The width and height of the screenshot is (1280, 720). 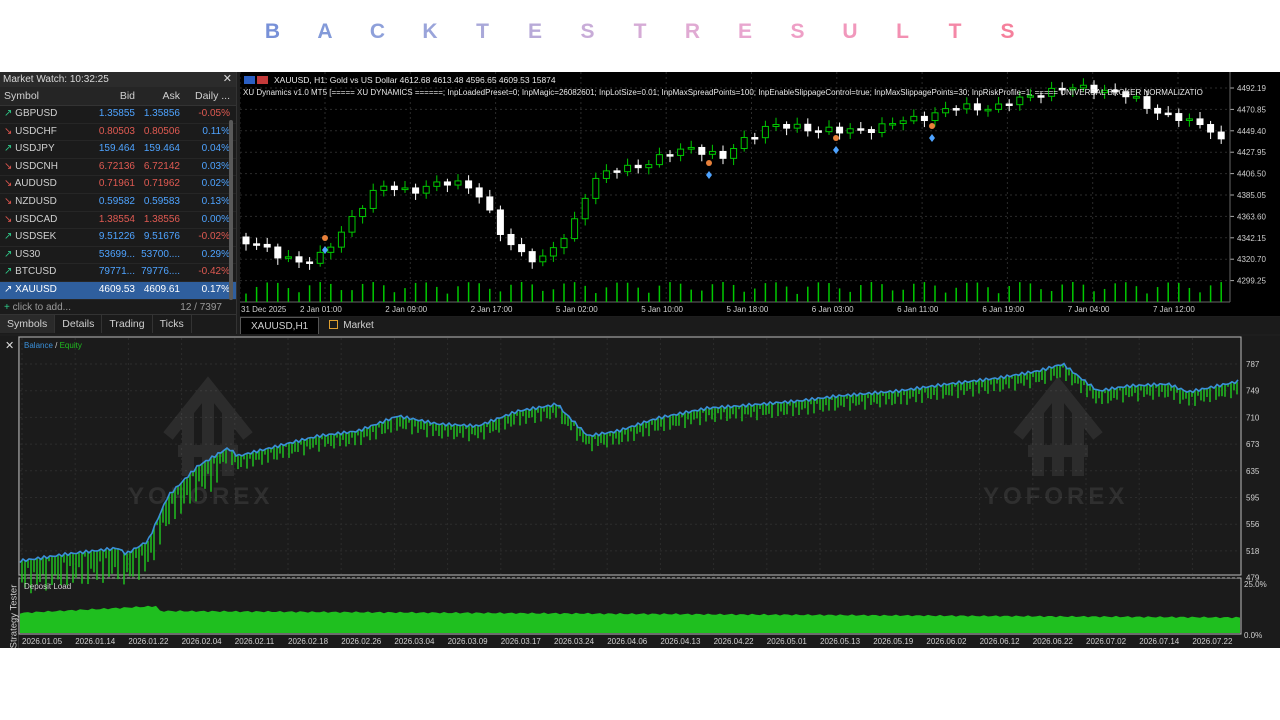 I want to click on market-watch-row: ↗ USDSEK 9.51226 9.51676 -0.02%, so click(x=118, y=238).